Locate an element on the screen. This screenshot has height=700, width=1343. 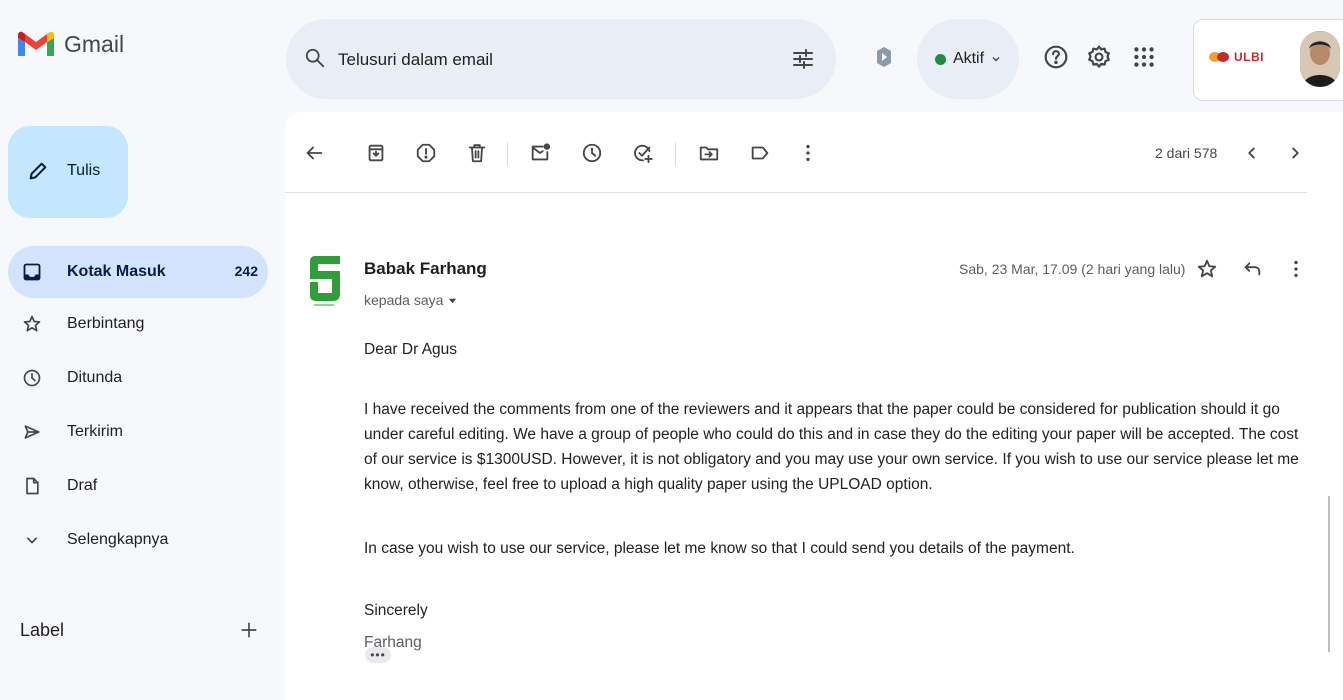
older-chevron-icon is located at coordinates (1295, 153).